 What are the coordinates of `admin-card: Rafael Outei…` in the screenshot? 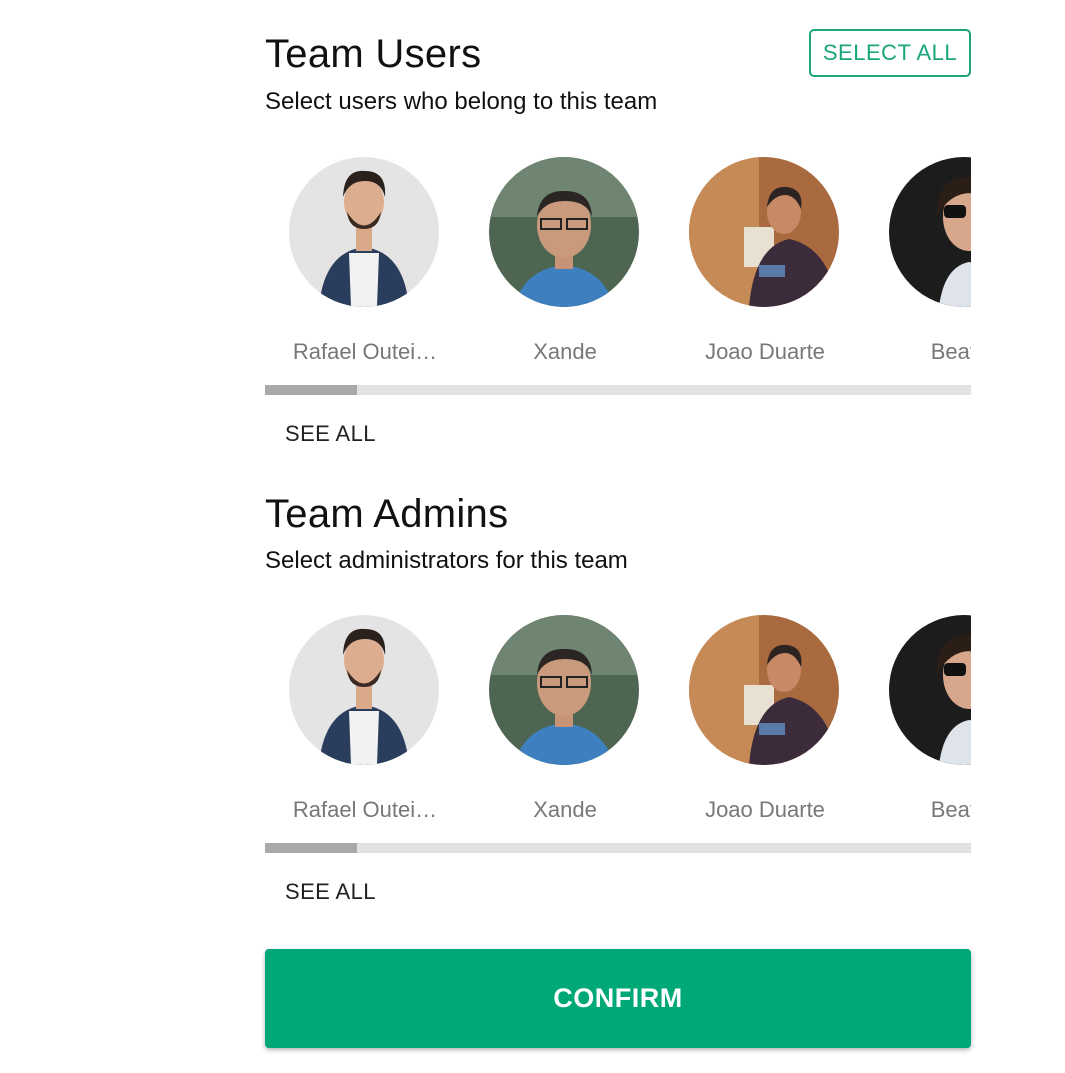 It's located at (355, 720).